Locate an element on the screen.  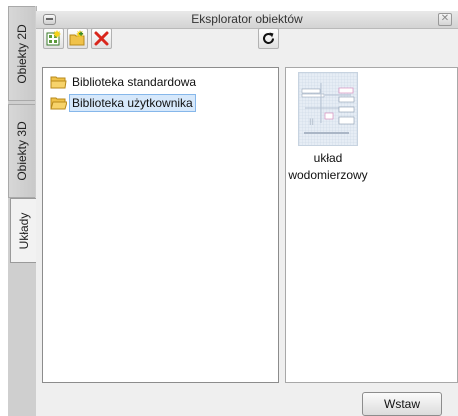
tab-uklady: Układy is located at coordinates (23, 230).